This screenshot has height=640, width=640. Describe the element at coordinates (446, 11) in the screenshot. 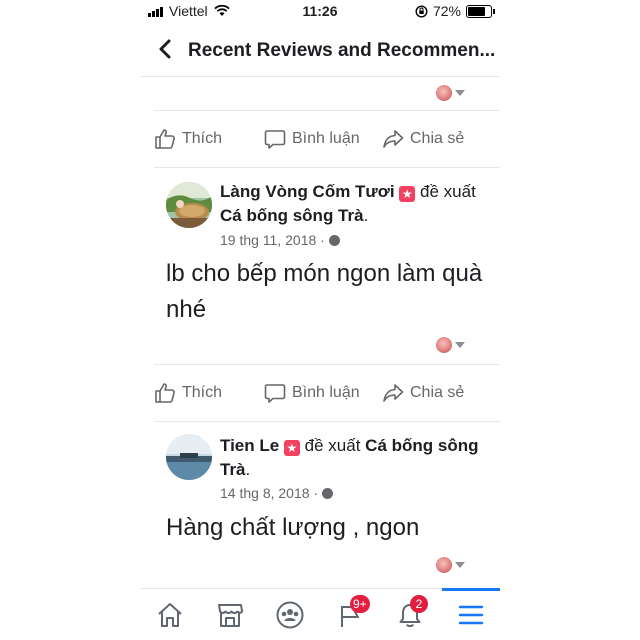

I see `battery-percent: 72%` at that location.